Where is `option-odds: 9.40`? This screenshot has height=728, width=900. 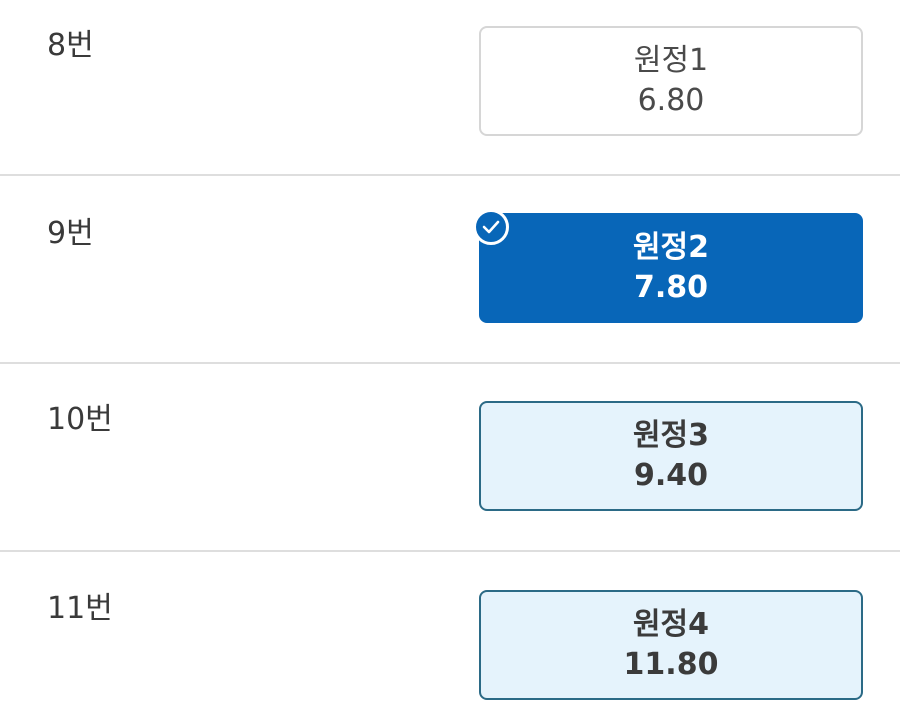
option-odds: 9.40 is located at coordinates (671, 475).